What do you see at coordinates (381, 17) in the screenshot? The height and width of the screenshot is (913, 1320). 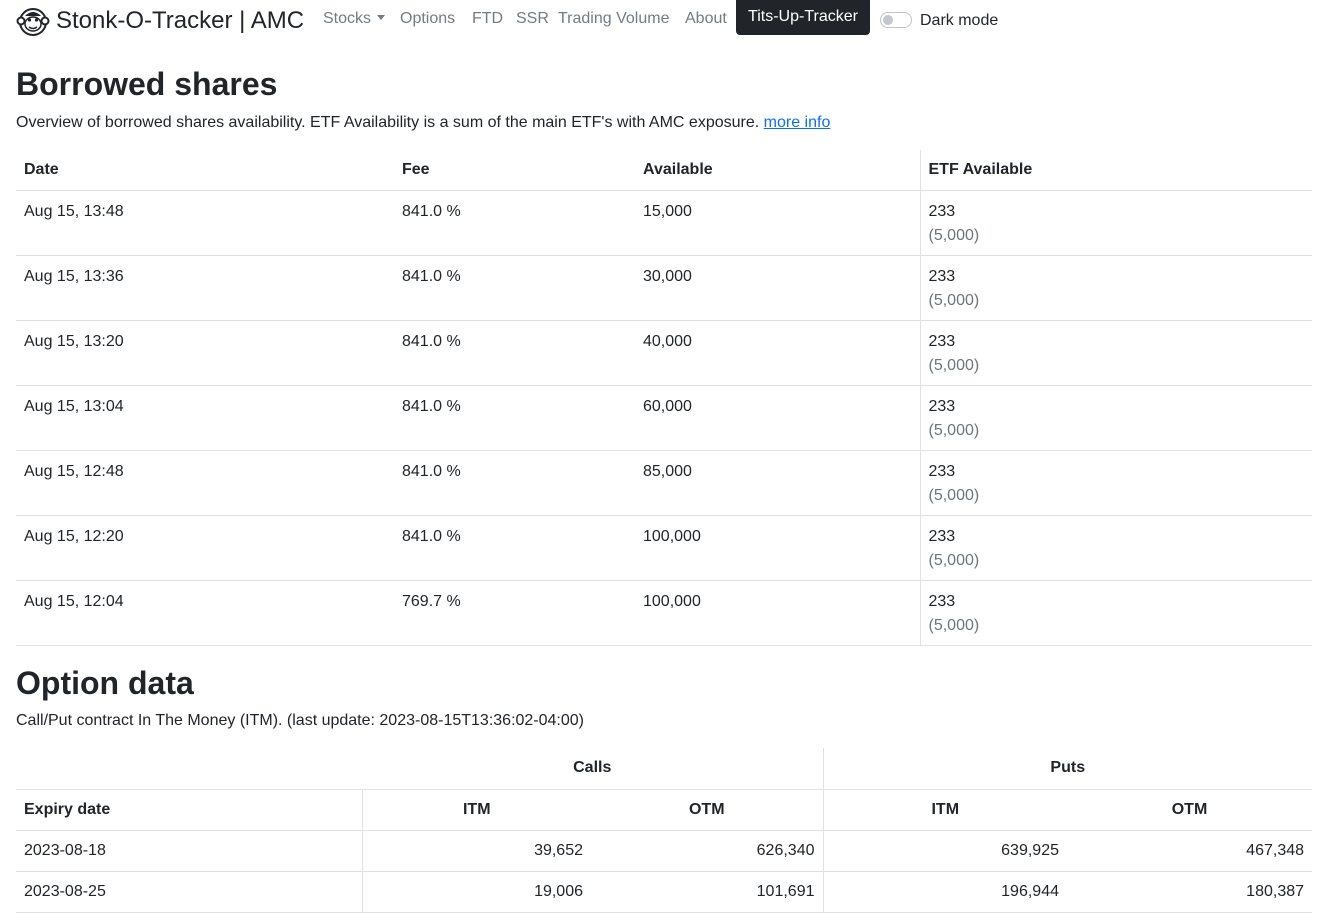 I see `caret-down-icon` at bounding box center [381, 17].